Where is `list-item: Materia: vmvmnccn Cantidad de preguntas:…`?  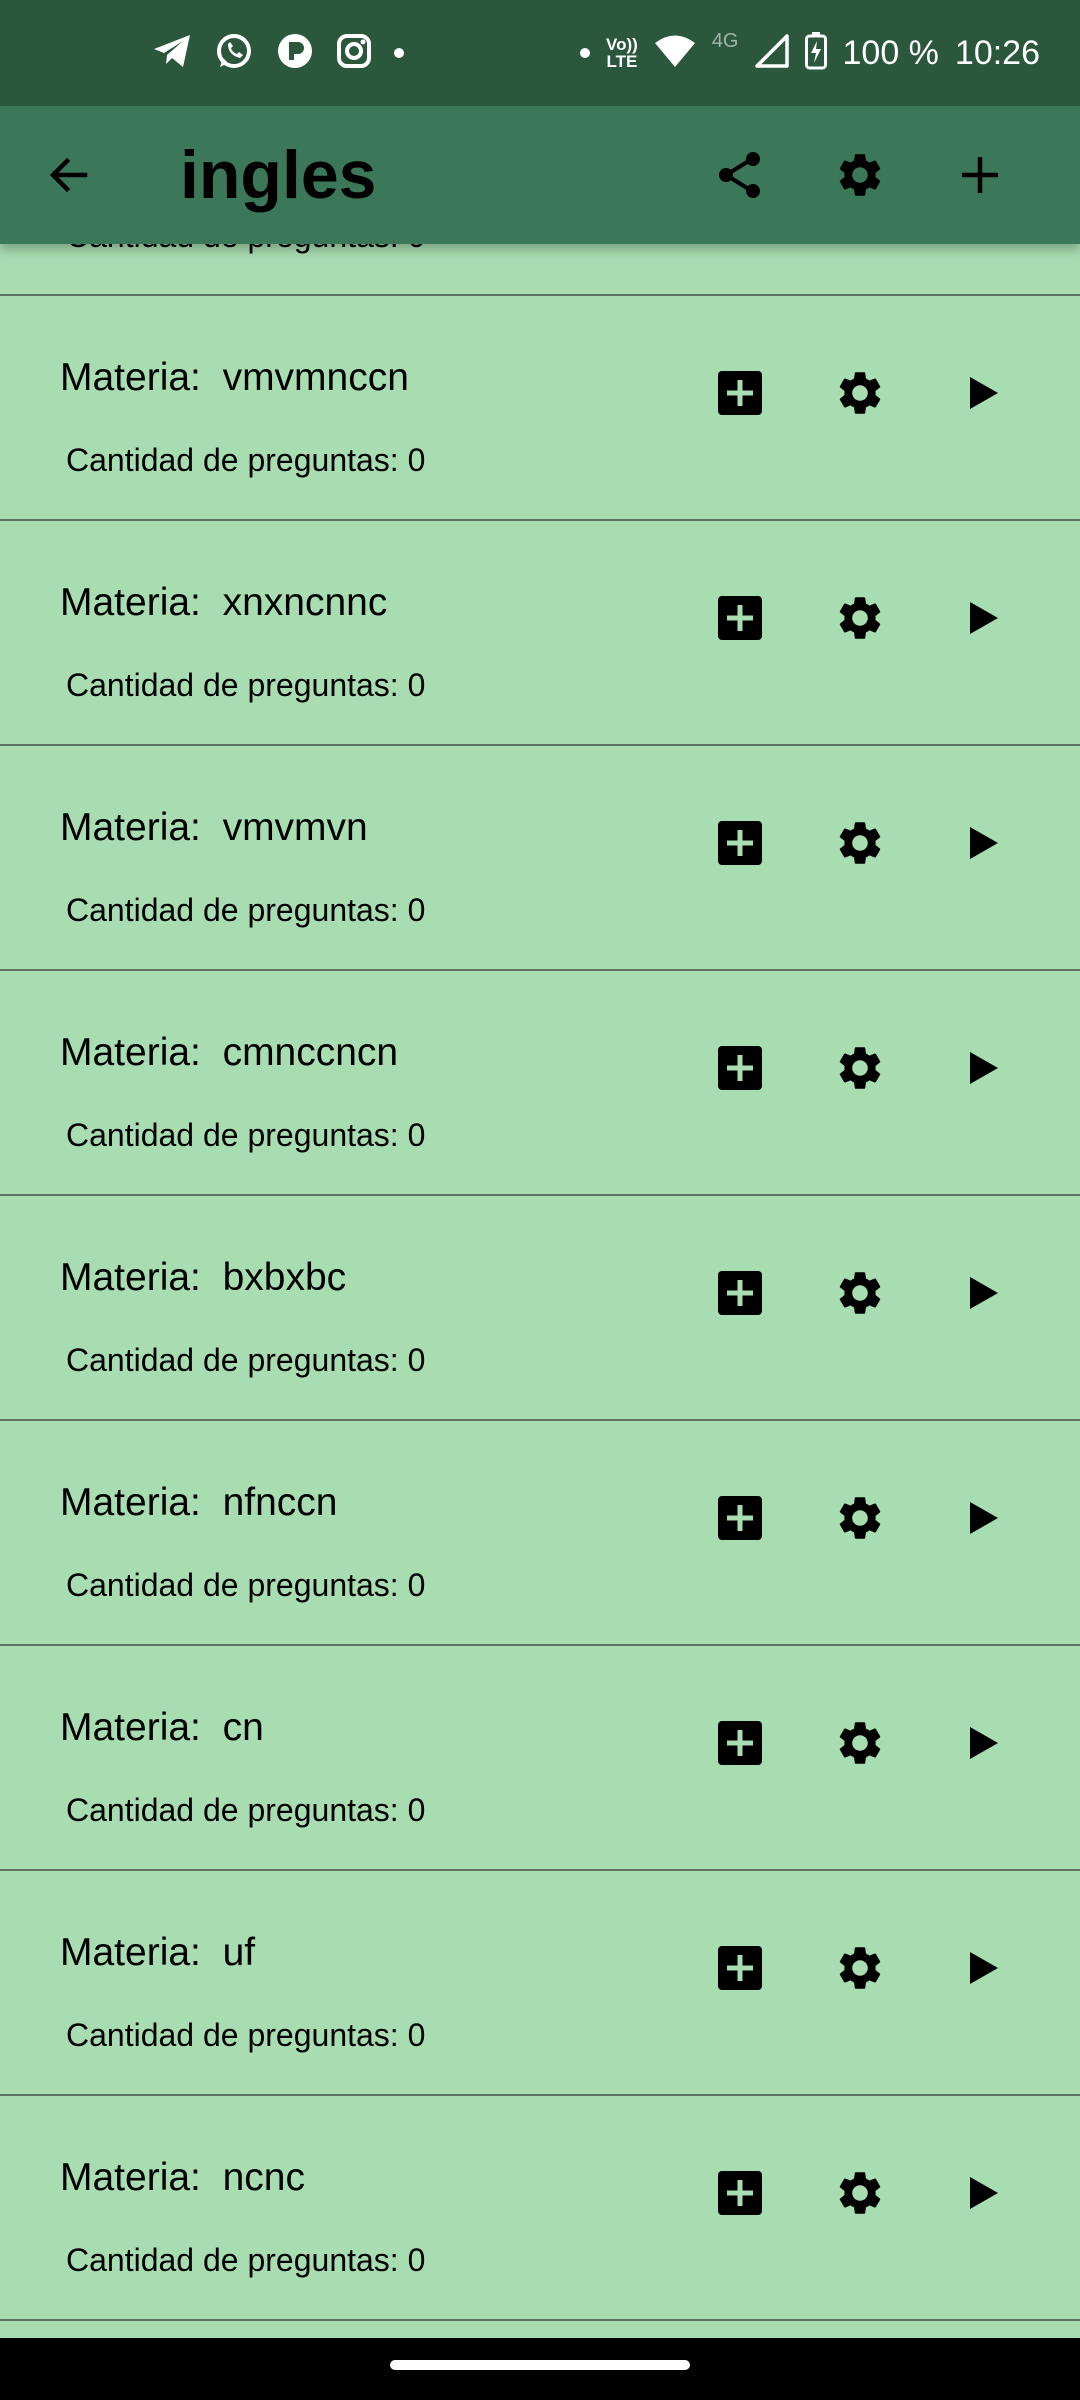
list-item: Materia: vmvmnccn Cantidad de preguntas:… is located at coordinates (540, 408).